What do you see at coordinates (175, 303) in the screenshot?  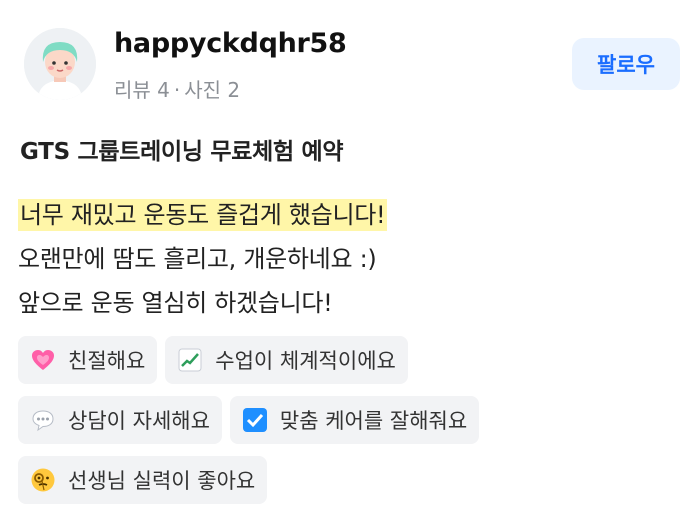 I see `review-line-3: 앞으로 운동 열심히 하겠습니다!` at bounding box center [175, 303].